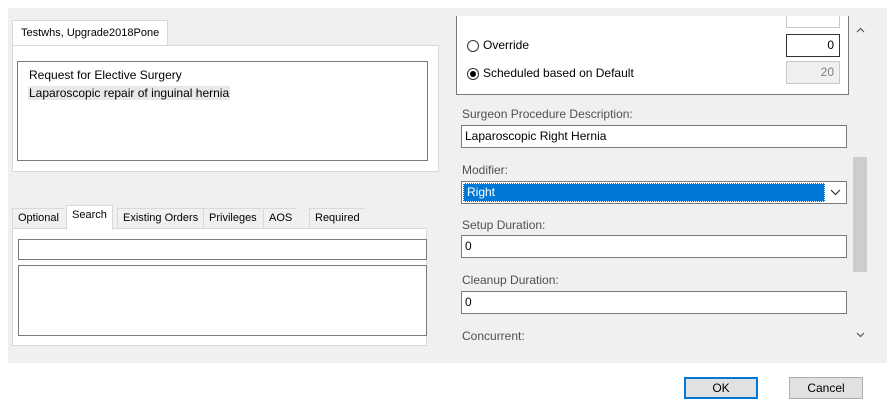 Image resolution: width=892 pixels, height=399 pixels. What do you see at coordinates (835, 192) in the screenshot?
I see `chevron-down-icon` at bounding box center [835, 192].